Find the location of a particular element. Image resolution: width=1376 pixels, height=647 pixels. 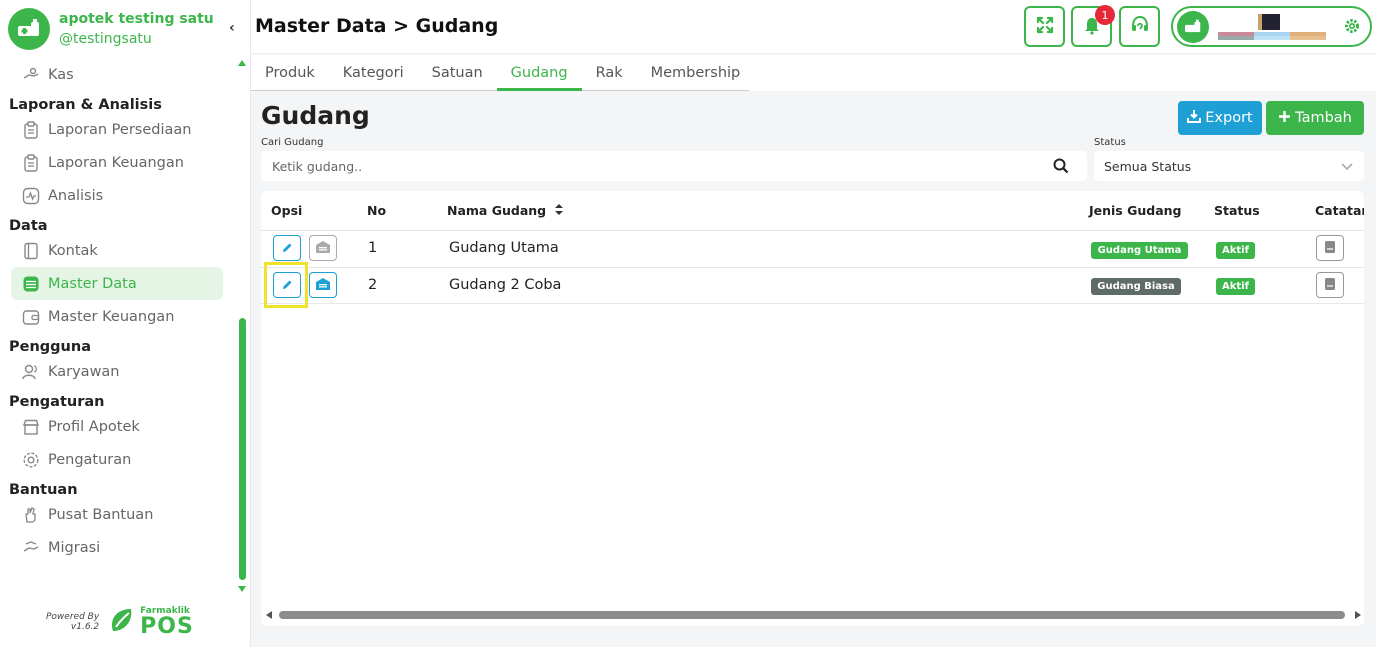

scroll-up-arrow-icon is located at coordinates (242, 63).